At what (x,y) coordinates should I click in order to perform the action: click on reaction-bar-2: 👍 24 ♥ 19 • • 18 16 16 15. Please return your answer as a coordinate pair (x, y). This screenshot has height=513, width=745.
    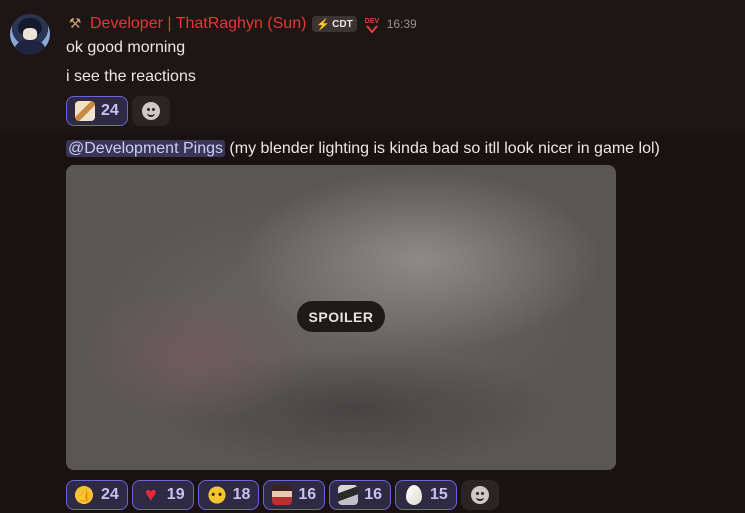
    Looking at the image, I should click on (282, 495).